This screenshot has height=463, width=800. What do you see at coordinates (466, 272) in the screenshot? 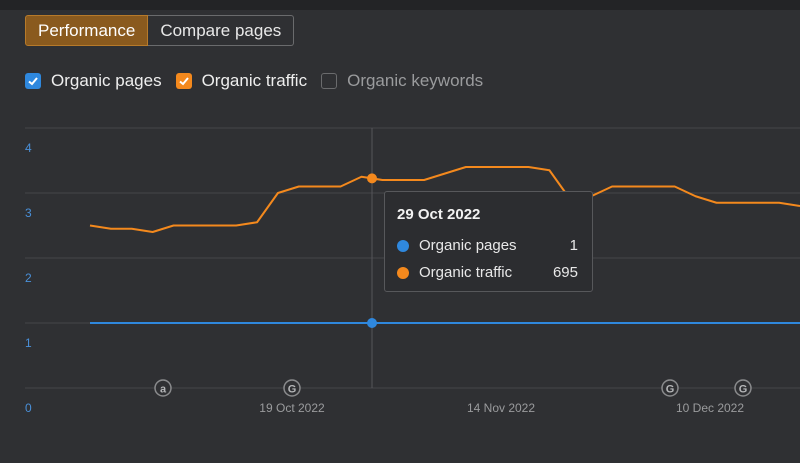
I see `tooltip-series-name: Organic traffic` at bounding box center [466, 272].